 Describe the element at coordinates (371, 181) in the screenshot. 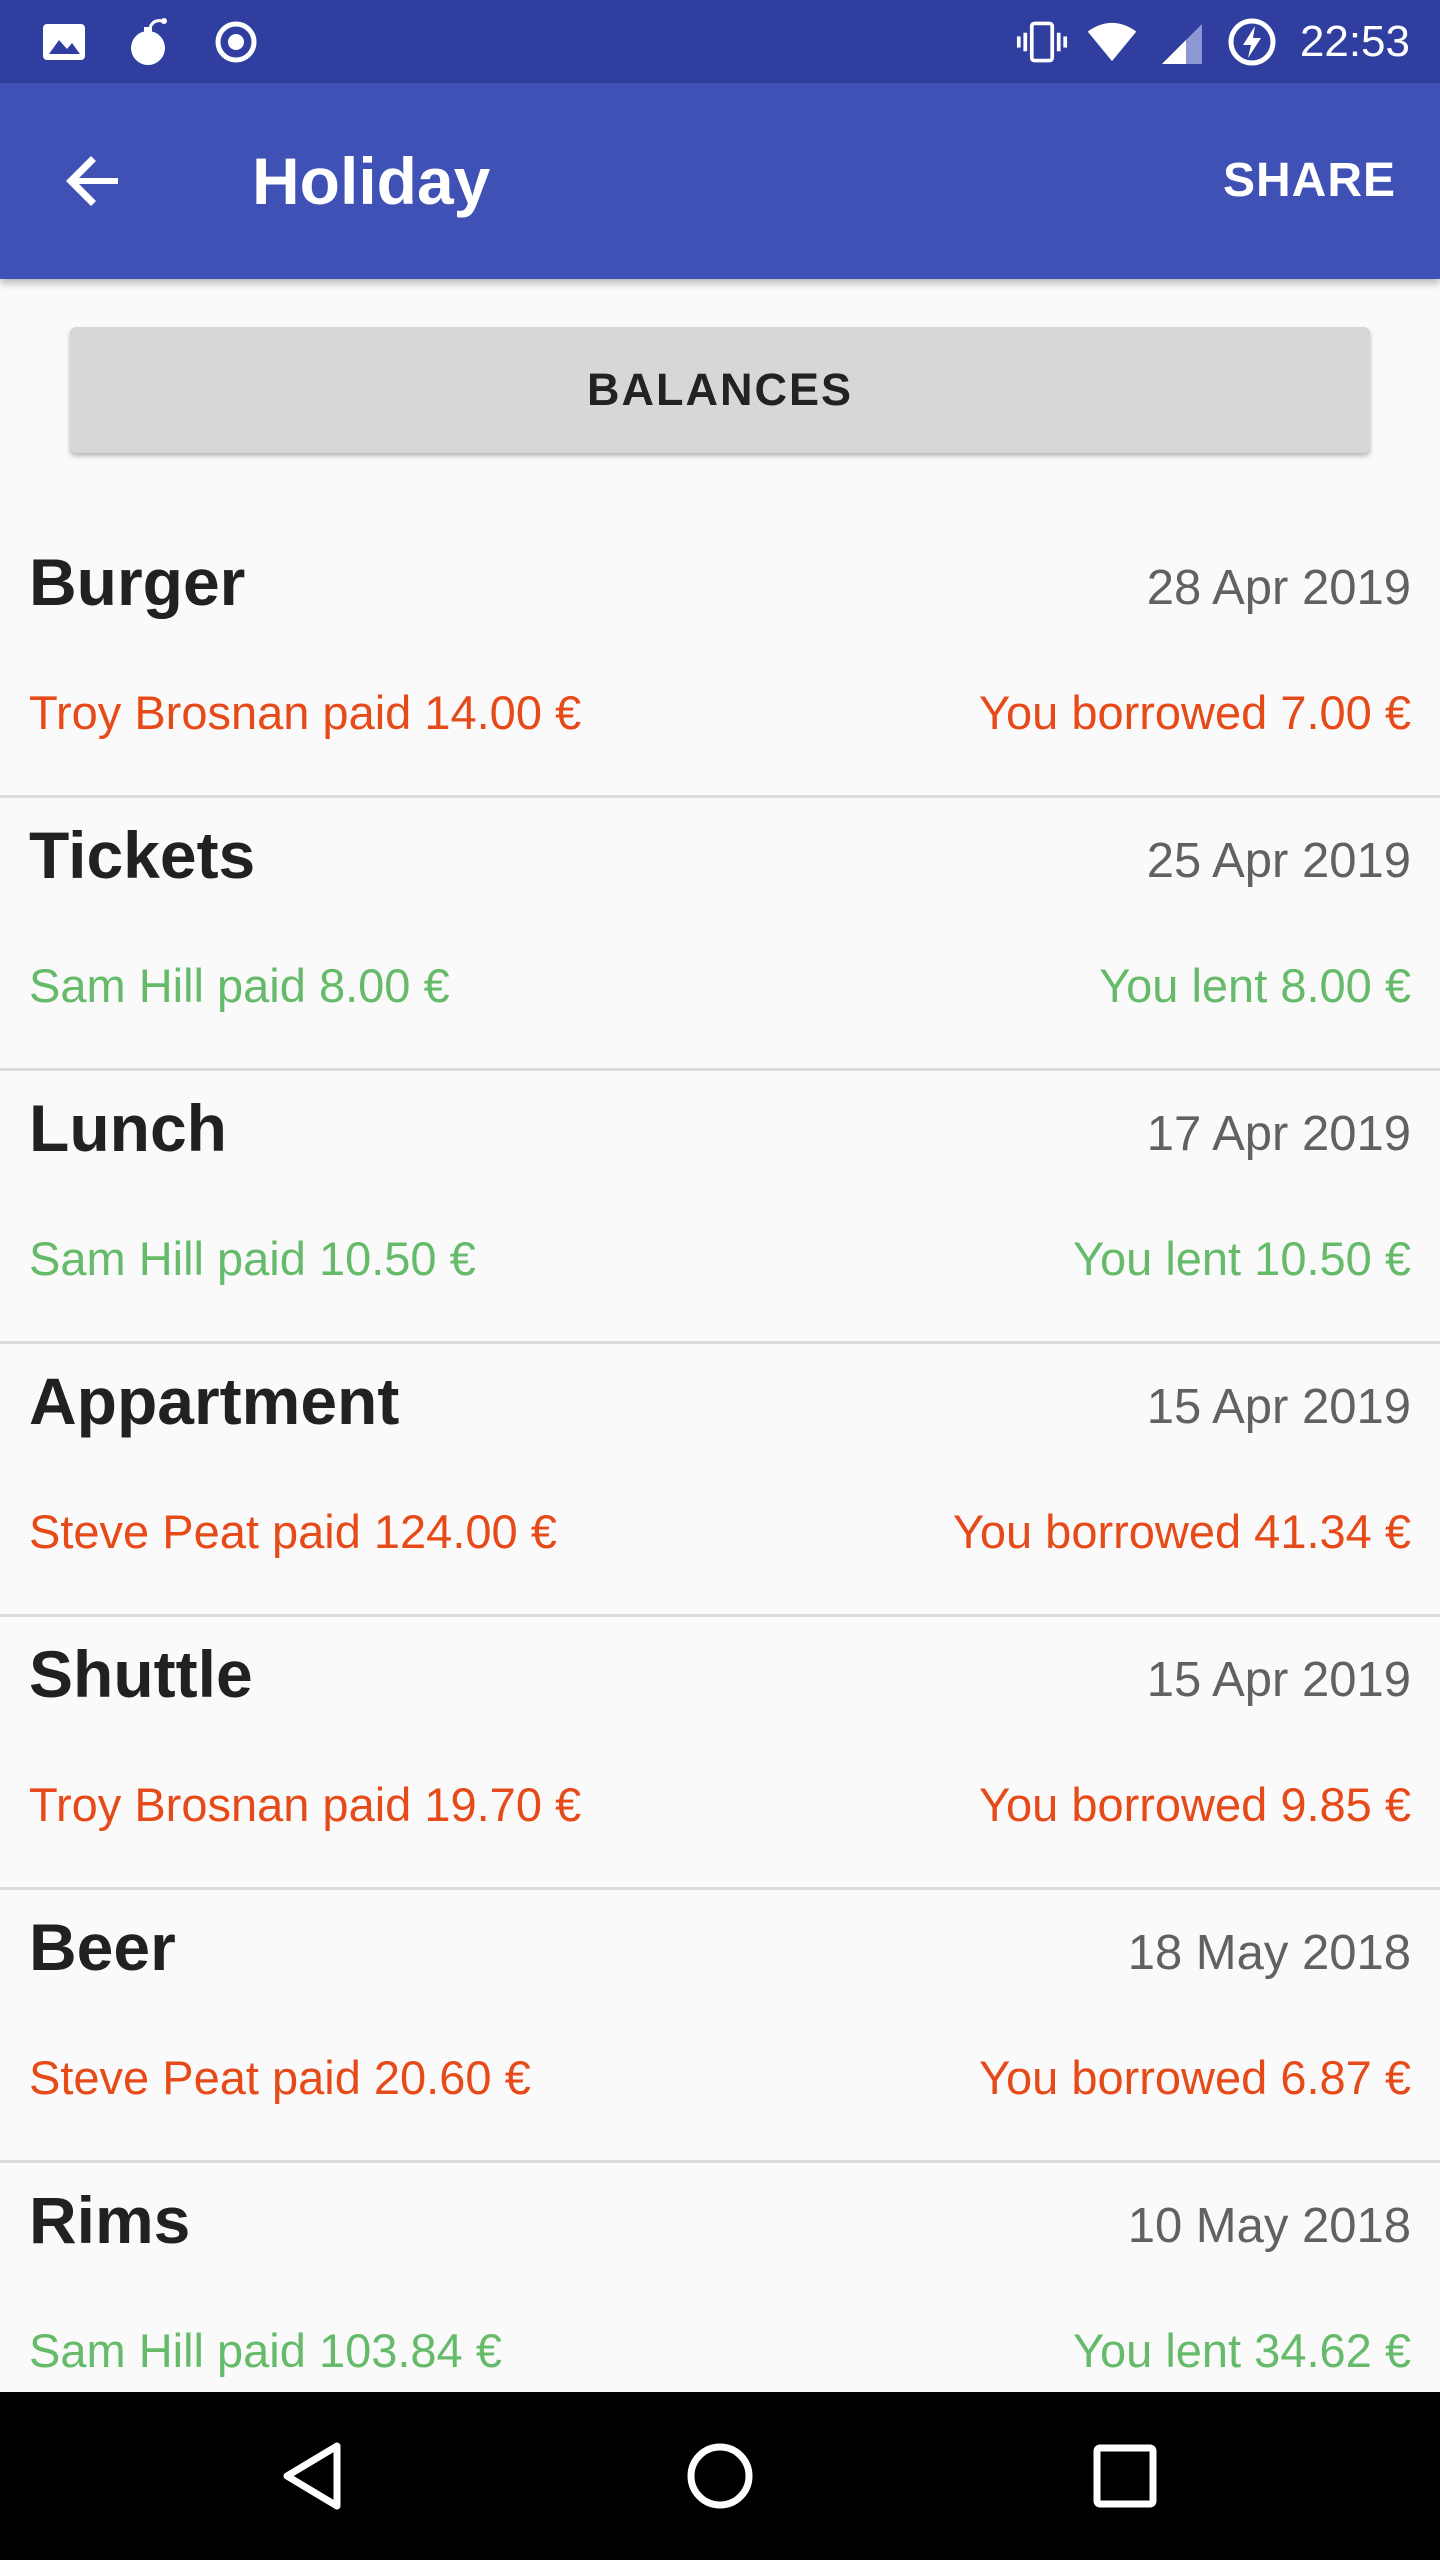

I see `page-title: Holiday` at that location.